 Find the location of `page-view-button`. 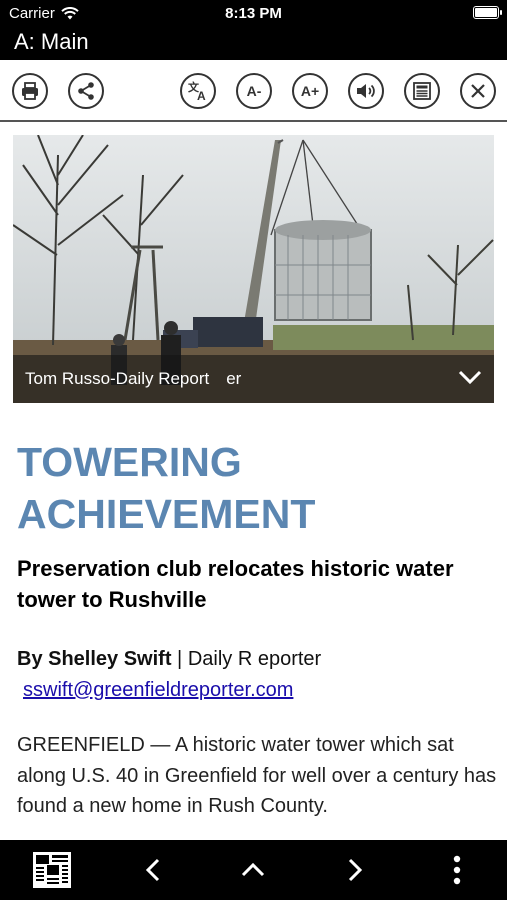

page-view-button is located at coordinates (422, 91).